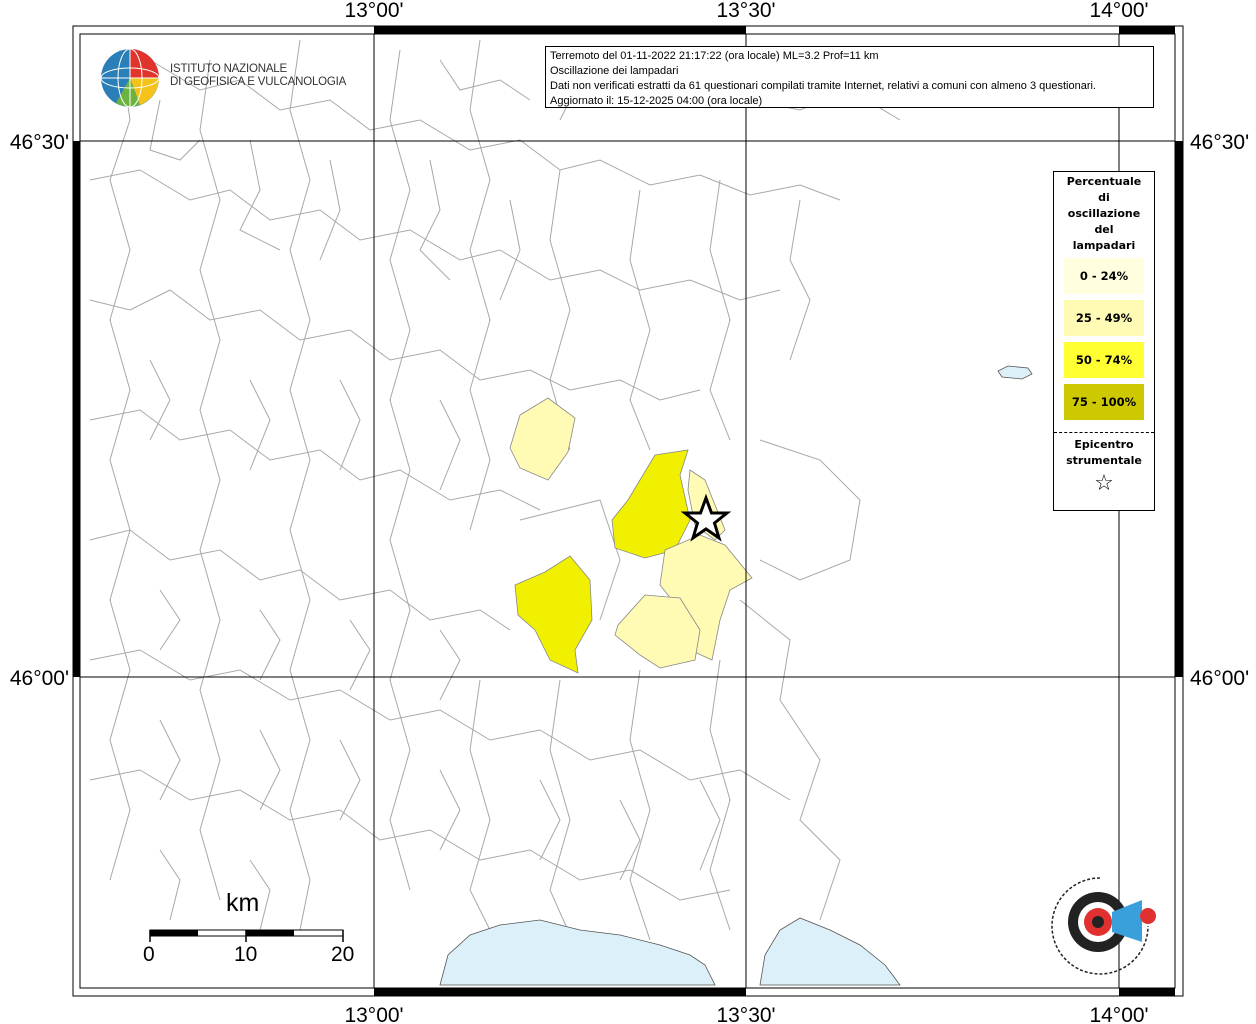 Image resolution: width=1256 pixels, height=1024 pixels. Describe the element at coordinates (1219, 678) in the screenshot. I see `lat-label-right-2: 46°00'` at that location.